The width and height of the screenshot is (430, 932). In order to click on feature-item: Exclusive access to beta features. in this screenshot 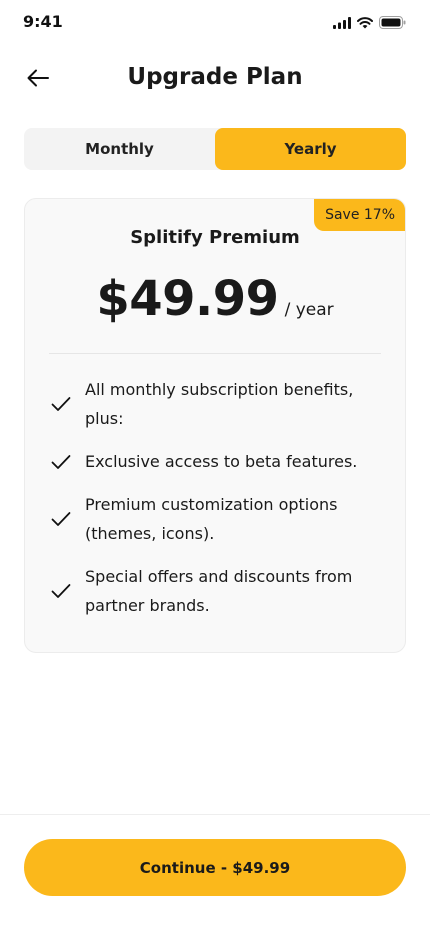, I will do `click(215, 461)`.